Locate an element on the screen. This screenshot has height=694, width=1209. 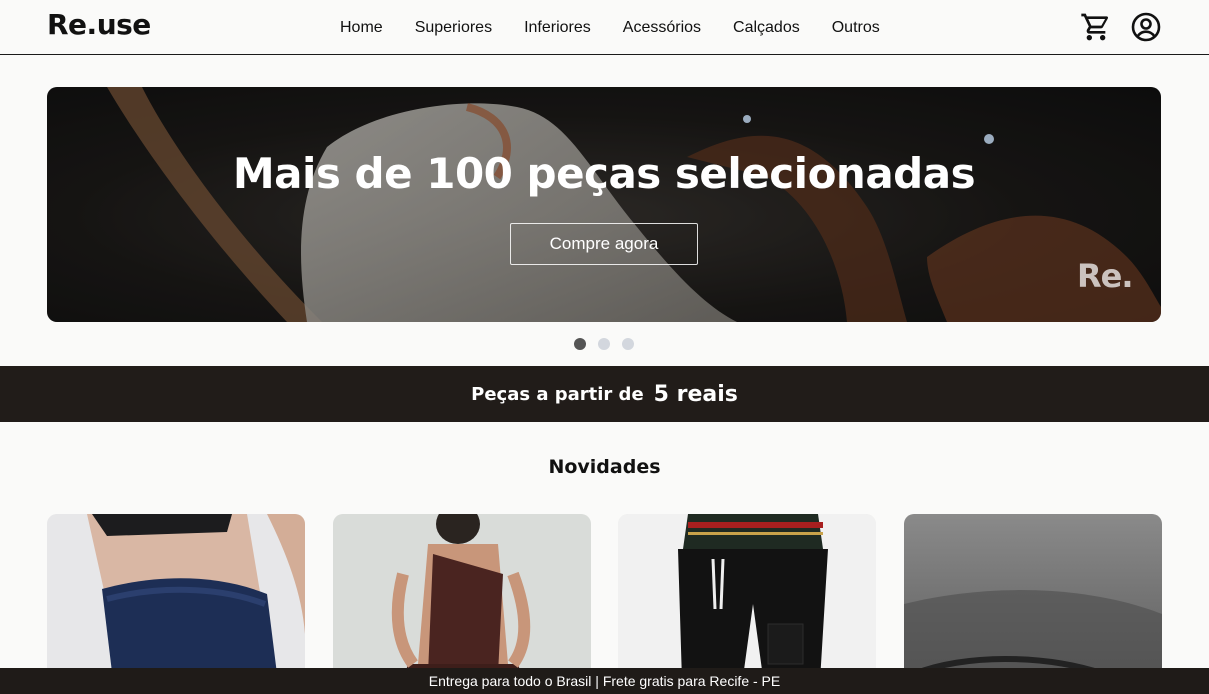
nav-outros: Outros is located at coordinates (856, 28).